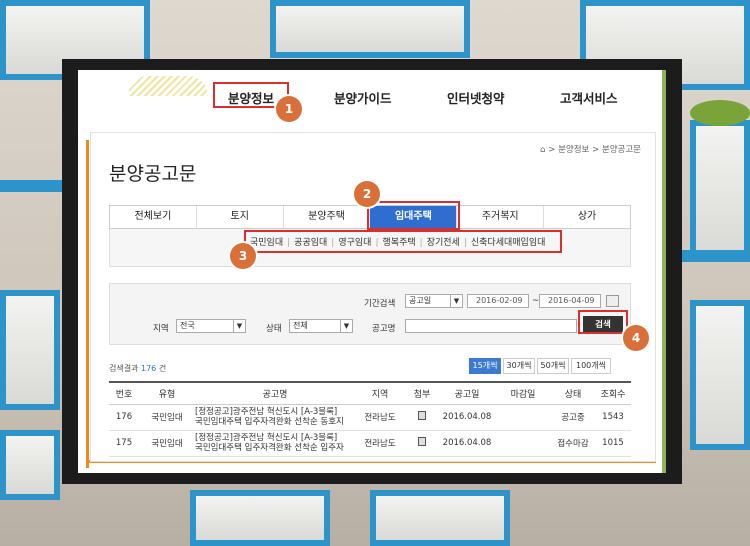  What do you see at coordinates (485, 366) in the screenshot?
I see `per-page-15: 15개씩` at bounding box center [485, 366].